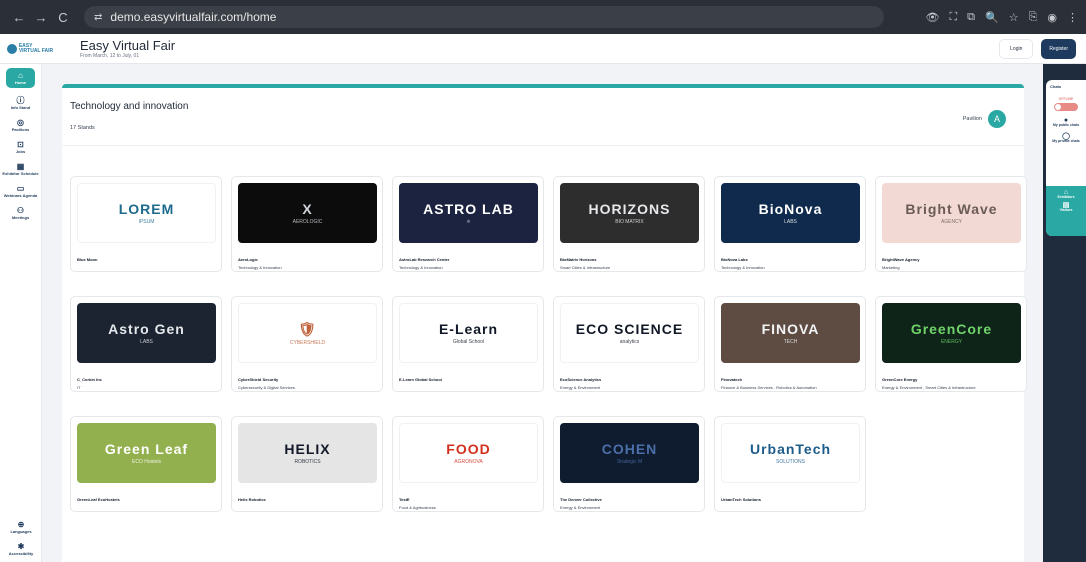 Image resolution: width=1086 pixels, height=562 pixels. I want to click on stand-name: TestE, so click(404, 499).